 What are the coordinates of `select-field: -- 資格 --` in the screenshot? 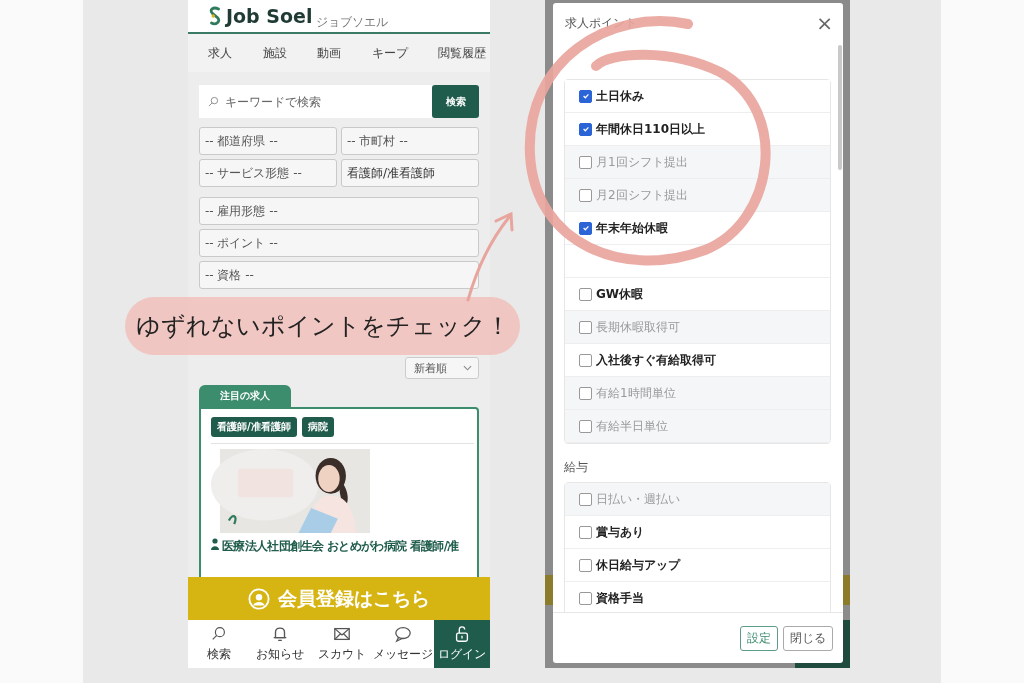 It's located at (339, 275).